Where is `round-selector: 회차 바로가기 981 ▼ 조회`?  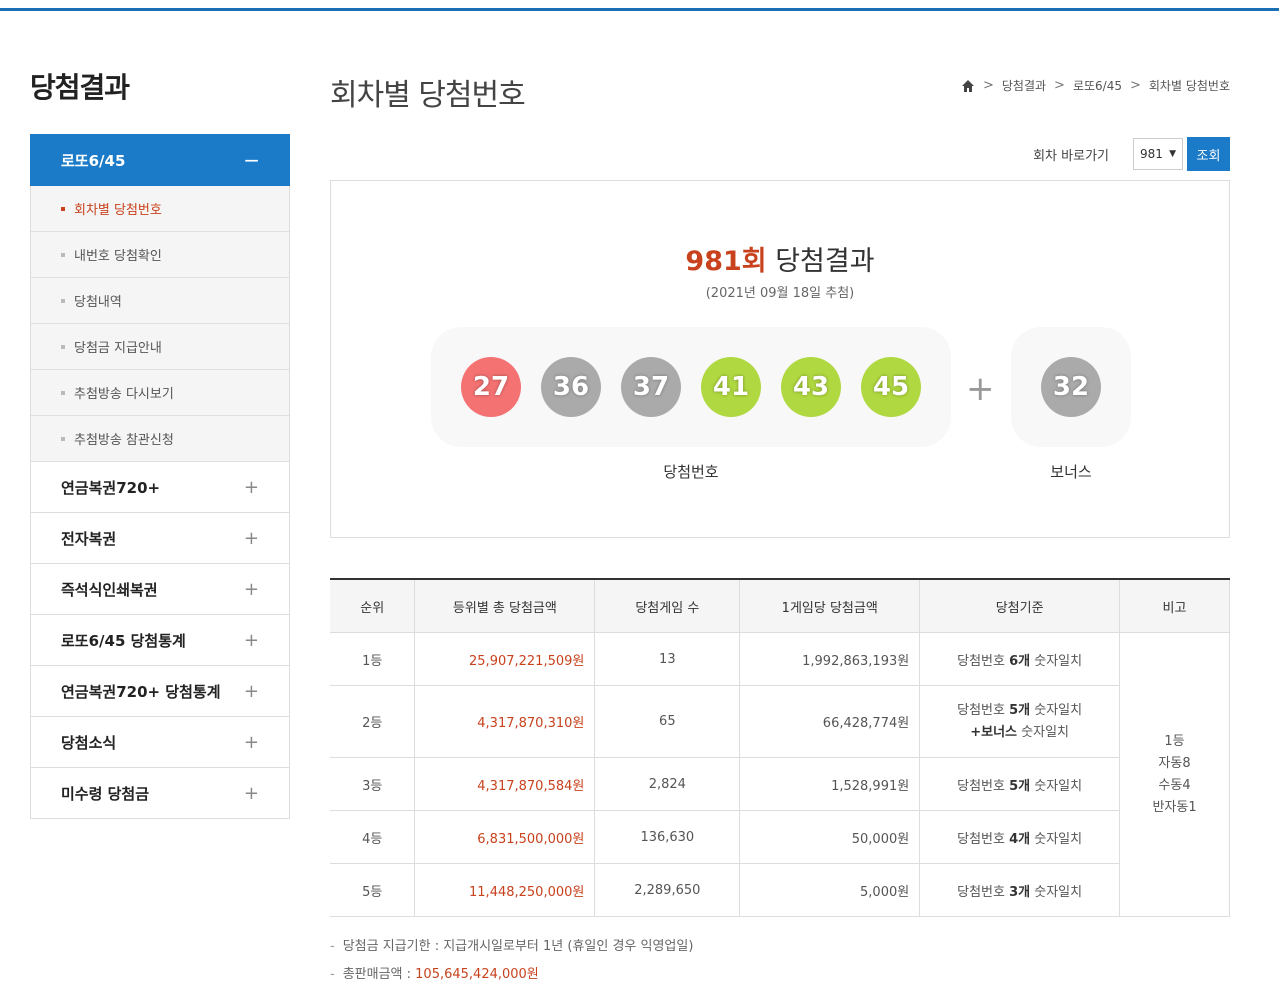
round-selector: 회차 바로가기 981 ▼ 조회 is located at coordinates (1131, 154).